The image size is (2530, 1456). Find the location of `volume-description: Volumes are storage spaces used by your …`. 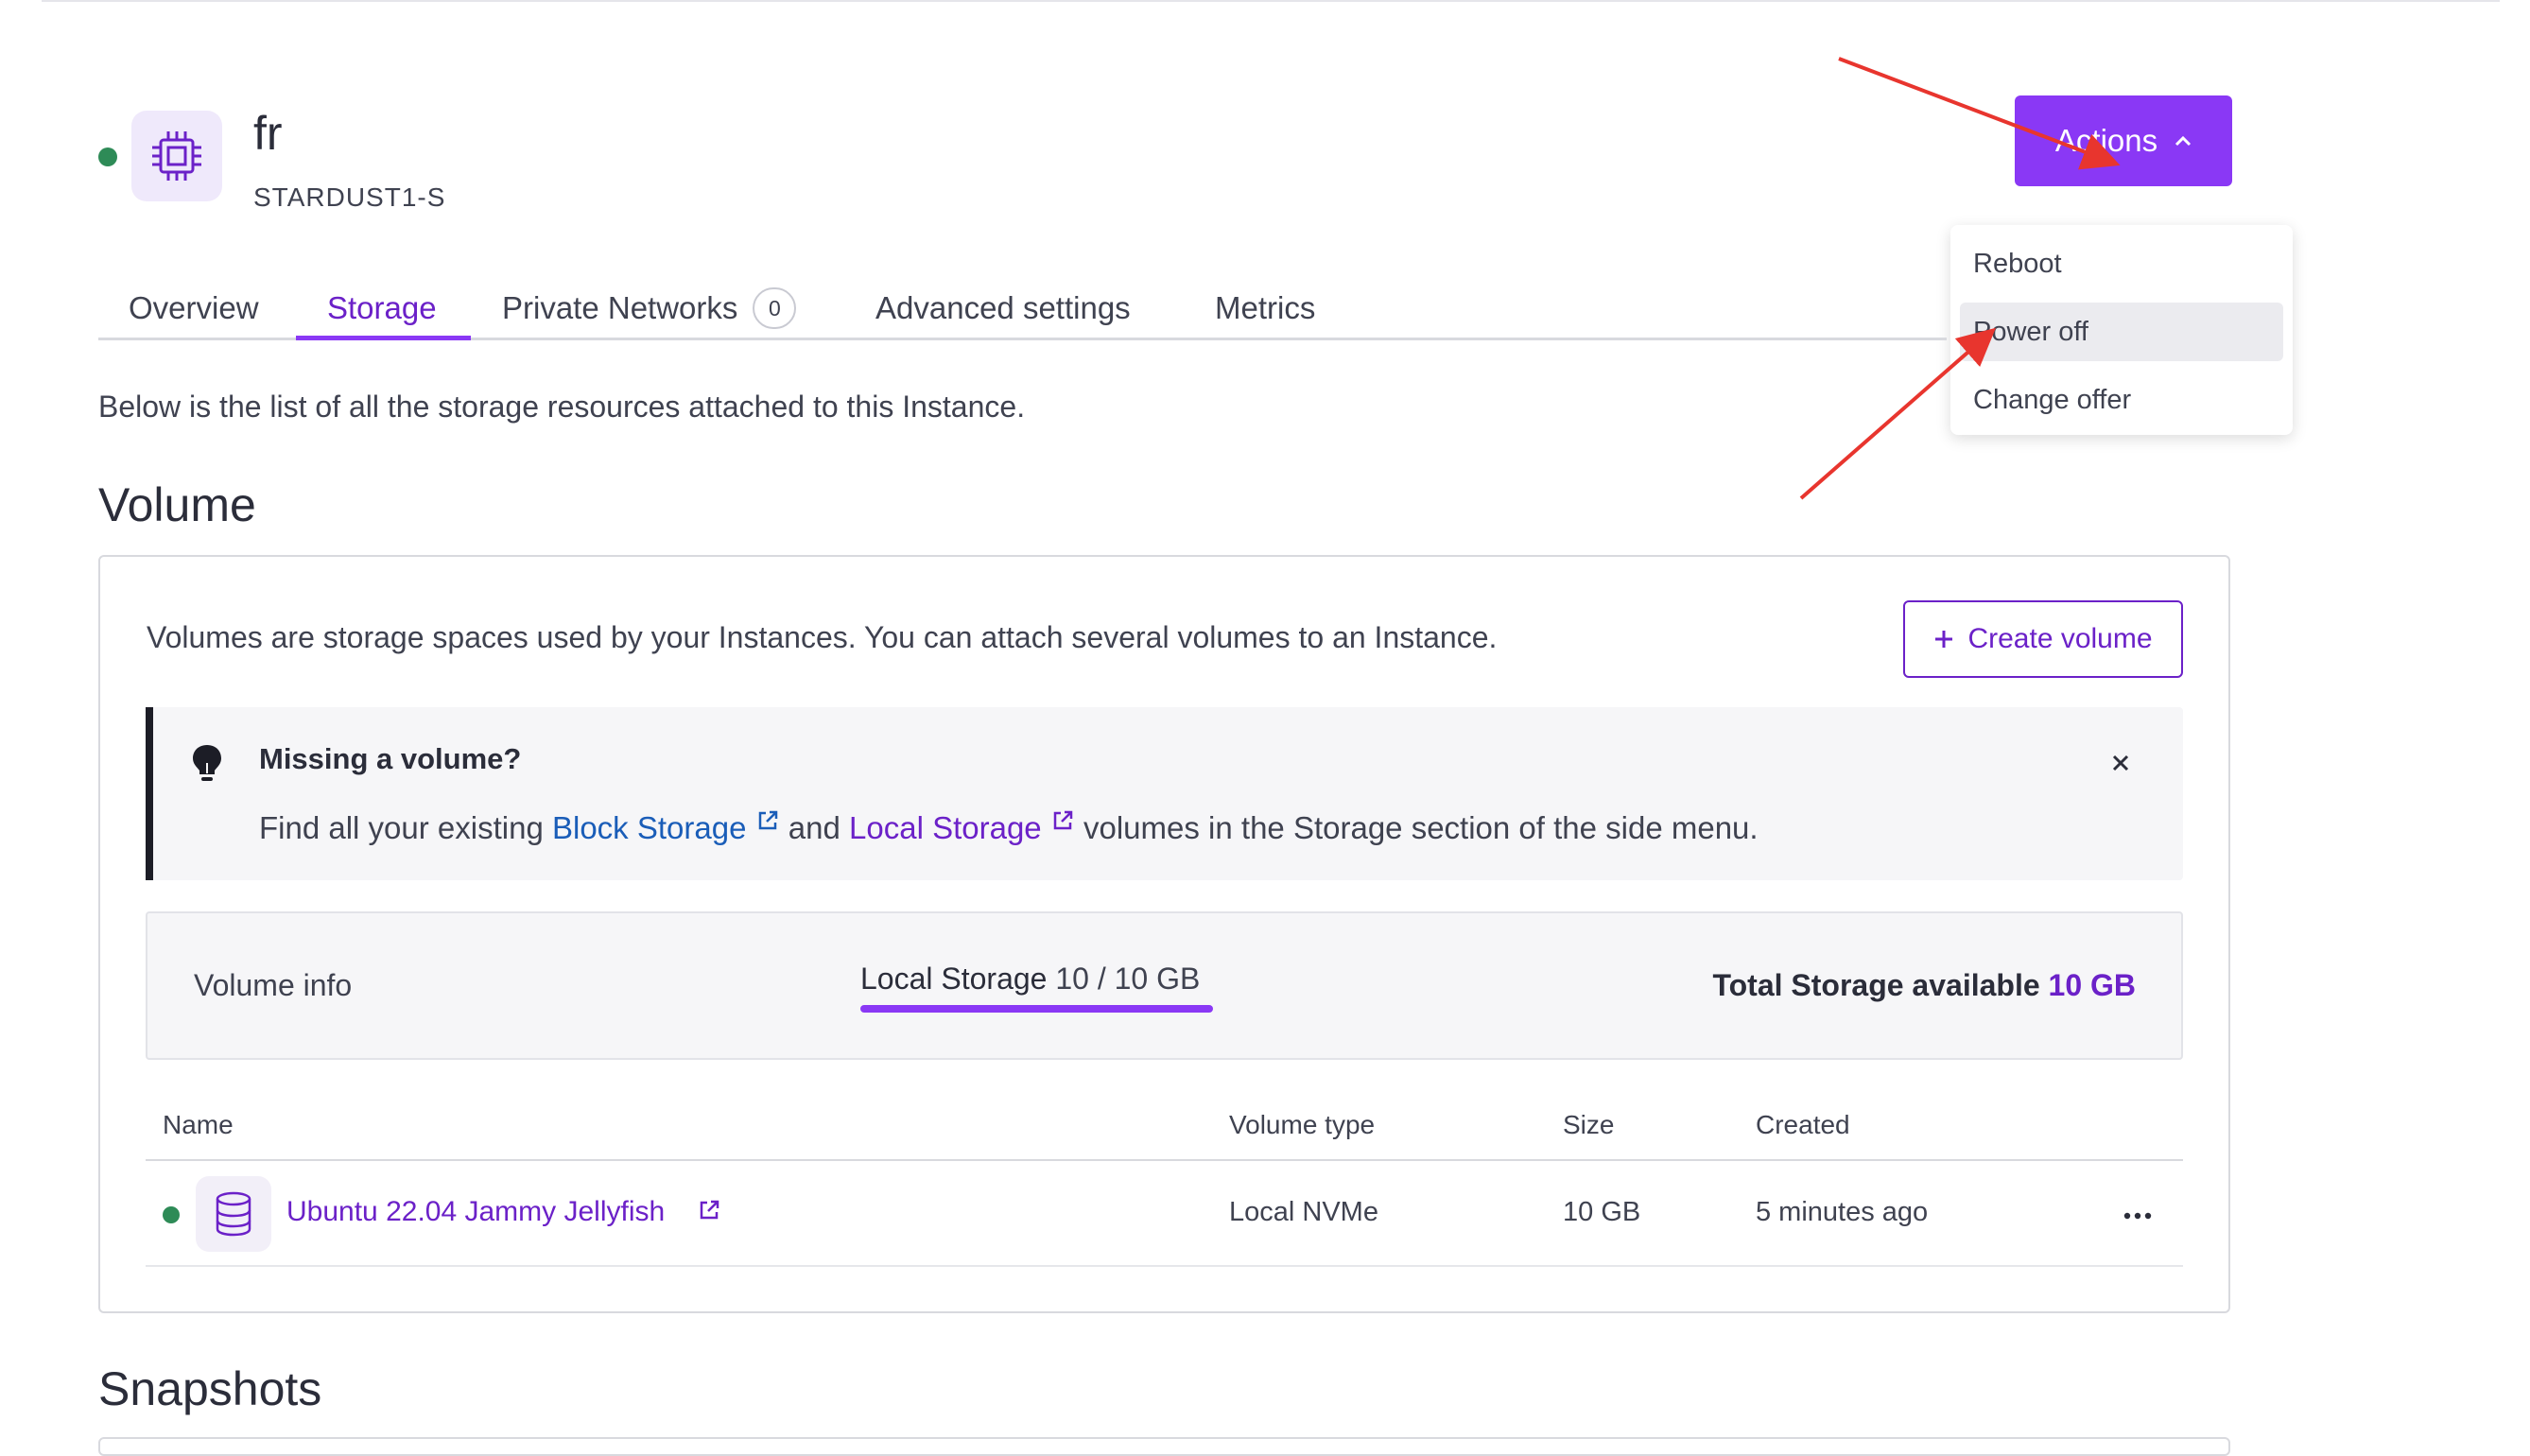

volume-description: Volumes are storage spaces used by your … is located at coordinates (823, 637).